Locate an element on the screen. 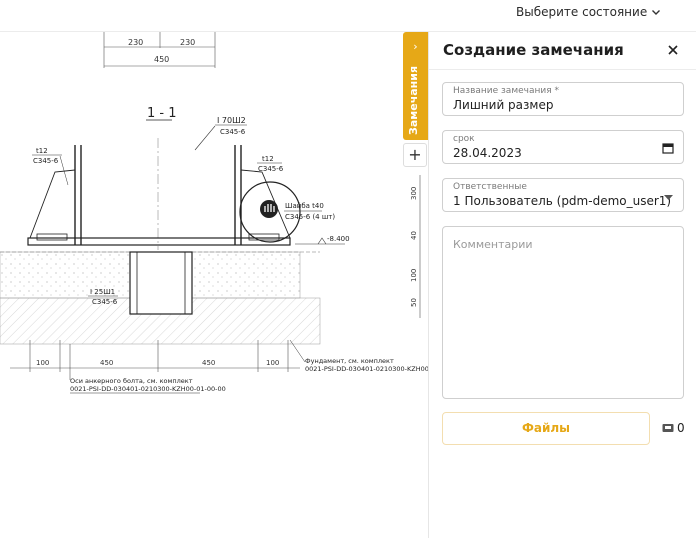  dim-right-4: 50 is located at coordinates (414, 302).